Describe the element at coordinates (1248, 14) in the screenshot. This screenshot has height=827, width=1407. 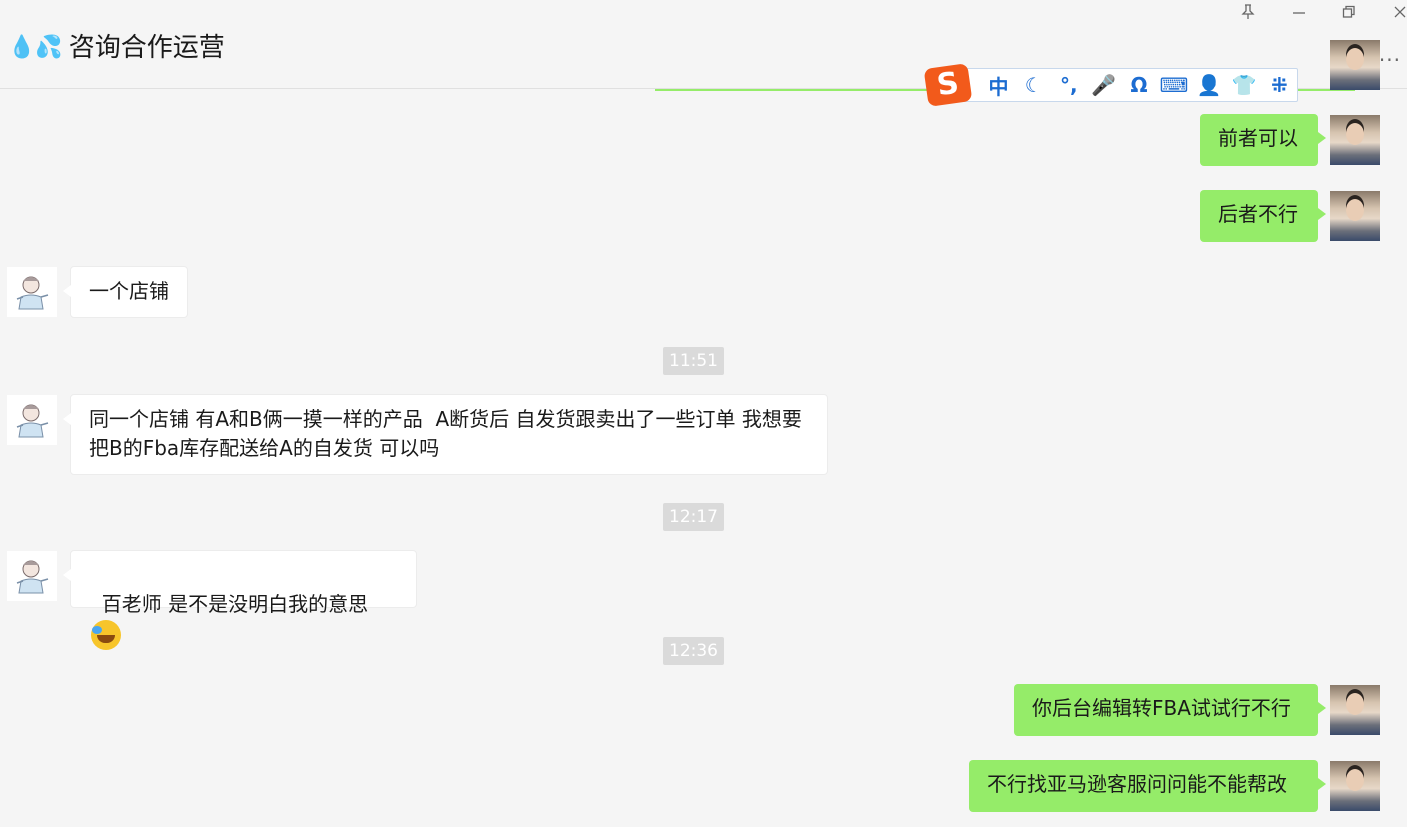
I see `pin-icon` at that location.